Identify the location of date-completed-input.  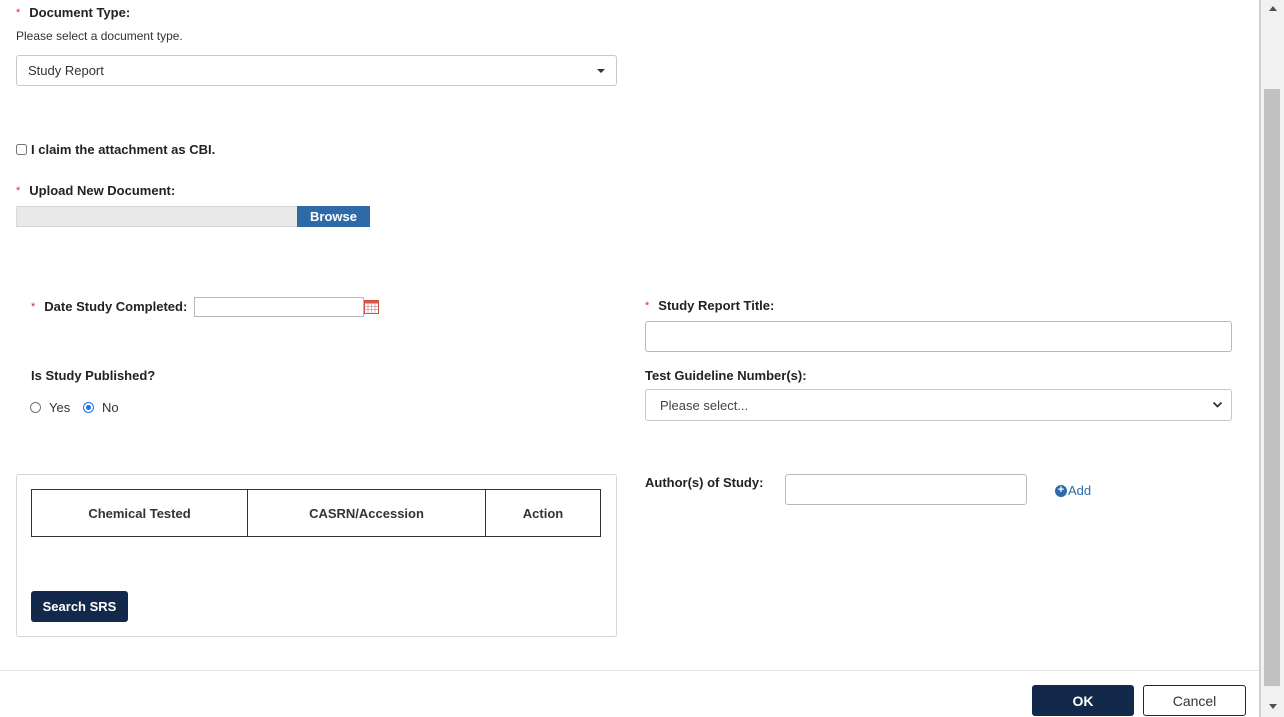
(279, 307).